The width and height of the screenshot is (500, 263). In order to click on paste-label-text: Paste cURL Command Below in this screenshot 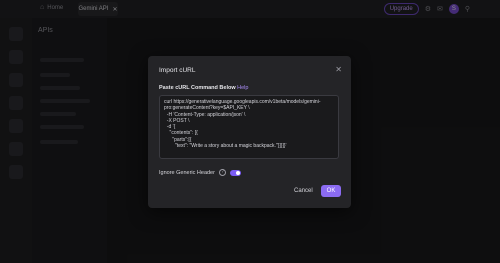, I will do `click(197, 88)`.